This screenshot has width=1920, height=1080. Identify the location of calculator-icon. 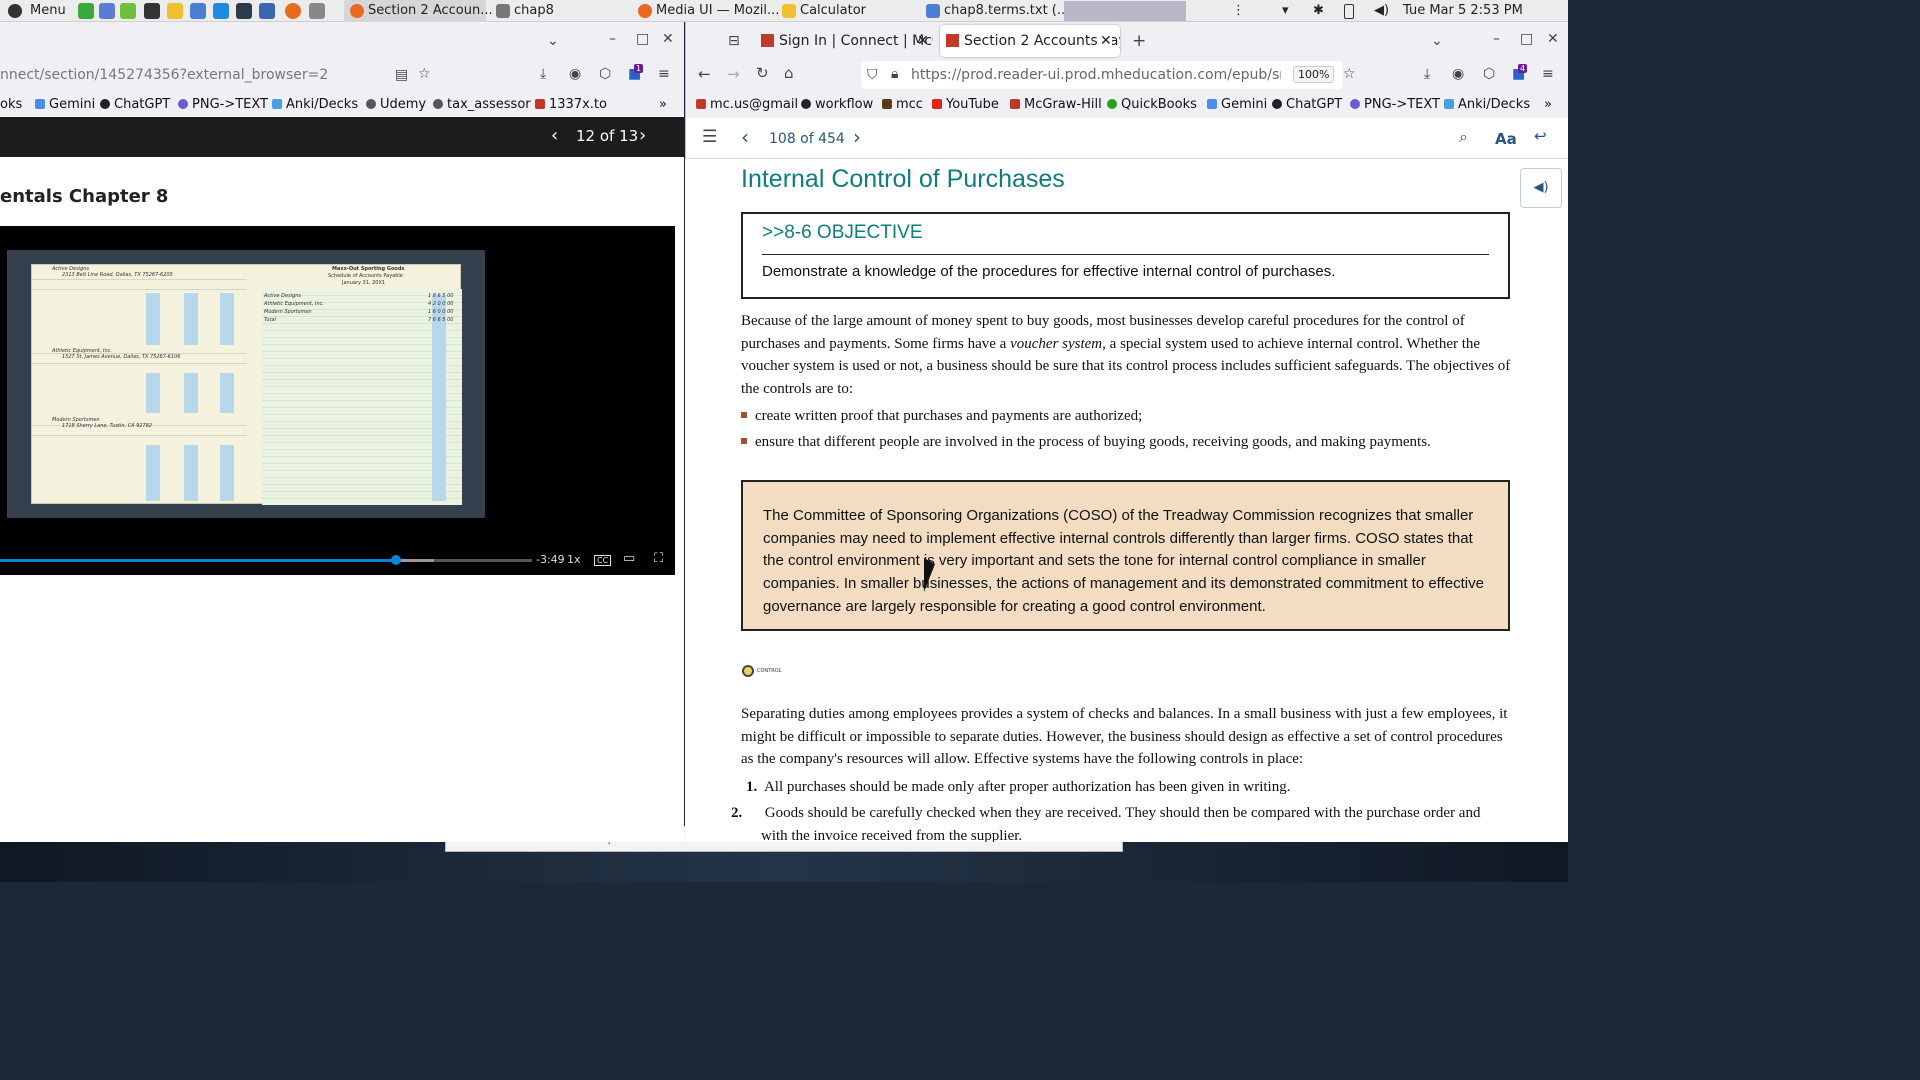
(175, 11).